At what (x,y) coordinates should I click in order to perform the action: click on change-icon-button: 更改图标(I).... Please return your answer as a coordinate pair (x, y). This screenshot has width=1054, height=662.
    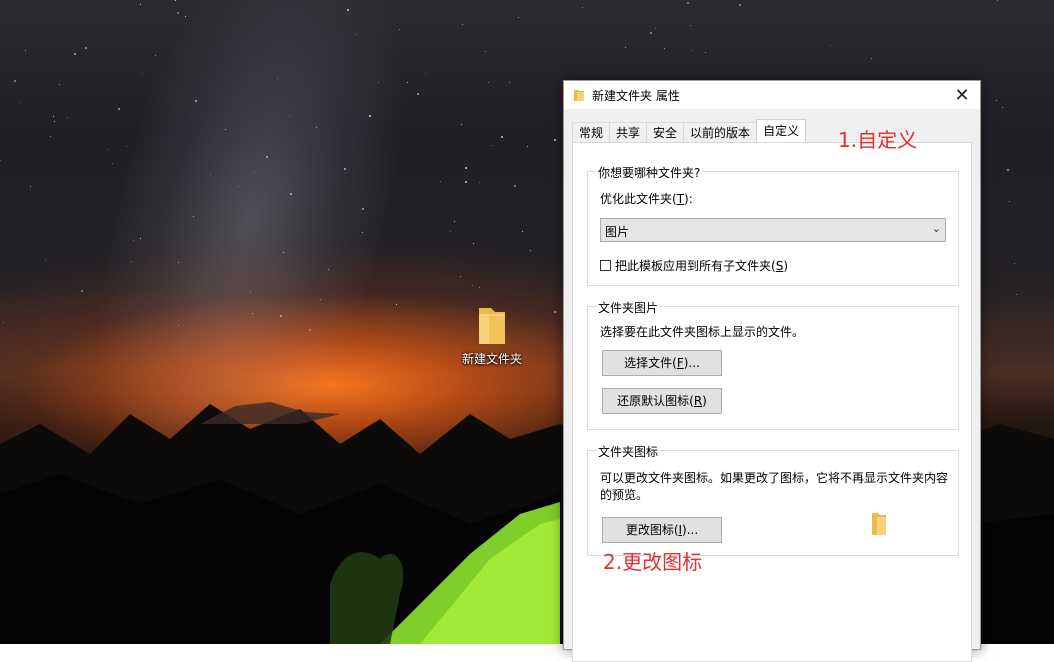
    Looking at the image, I should click on (662, 530).